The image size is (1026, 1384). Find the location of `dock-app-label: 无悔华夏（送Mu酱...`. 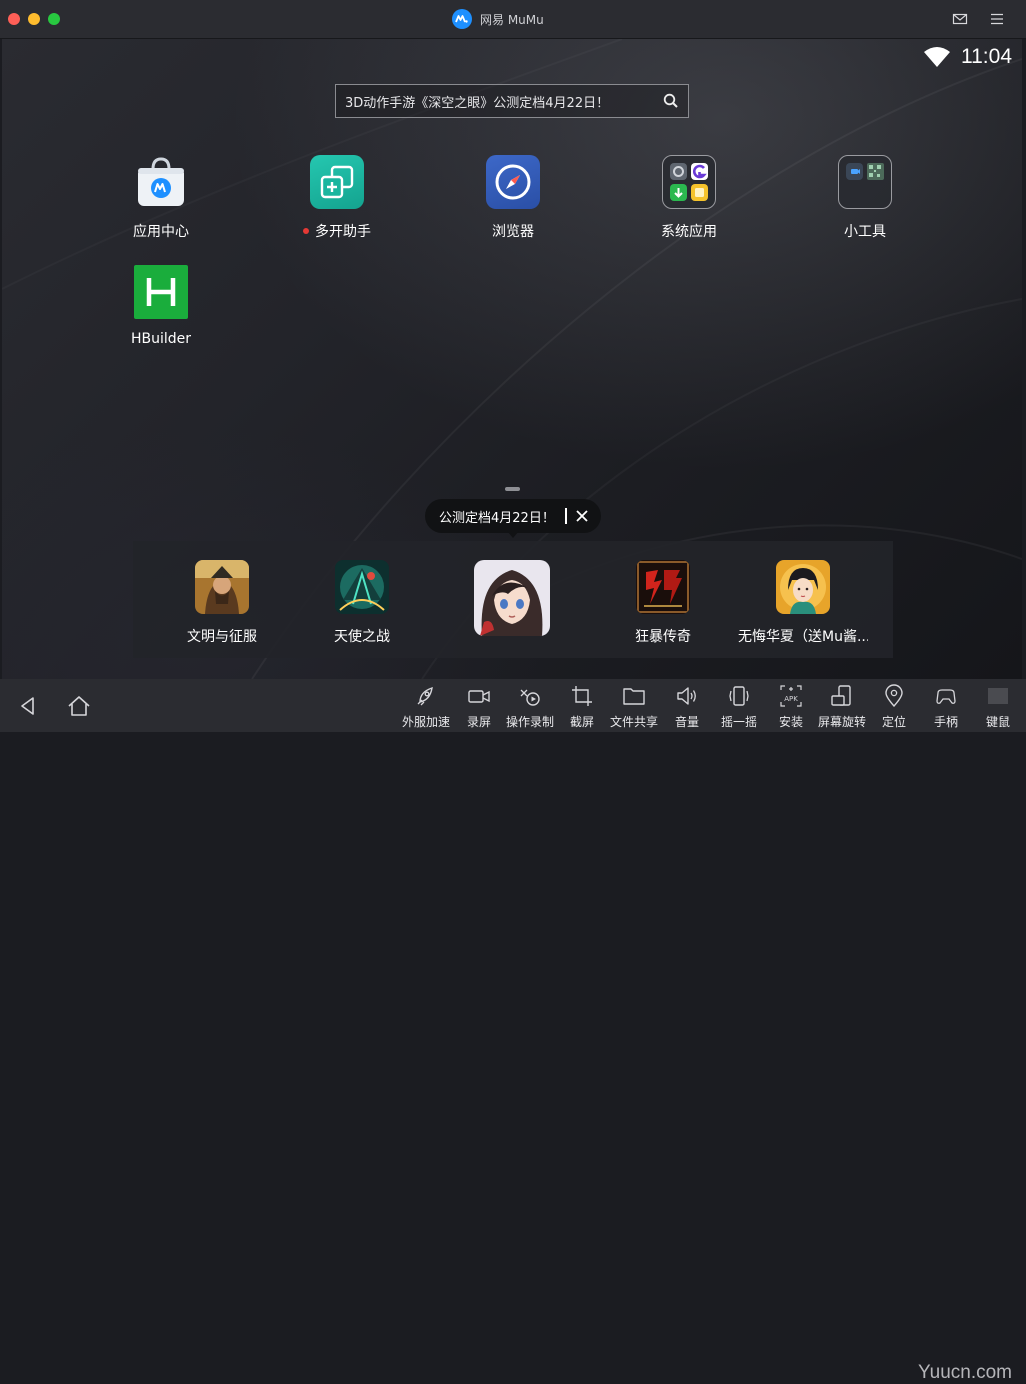

dock-app-label: 无悔华夏（送Mu酱... is located at coordinates (803, 637).